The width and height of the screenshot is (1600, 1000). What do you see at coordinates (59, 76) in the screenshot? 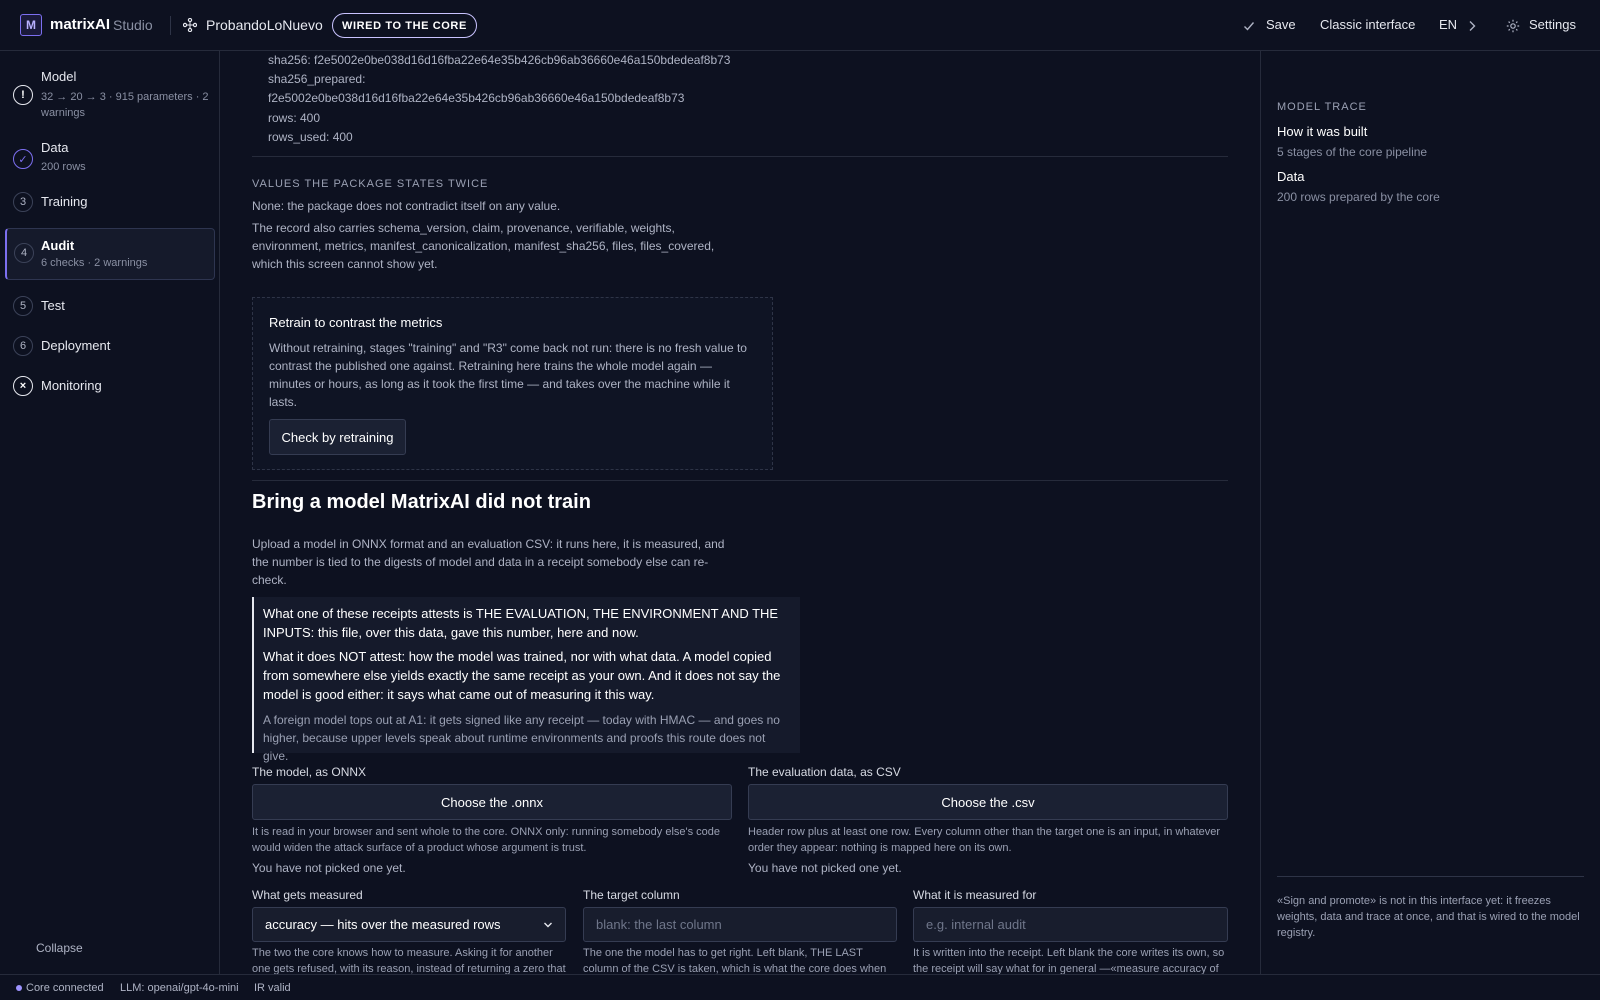
I see `sidebar-item-label: Model` at bounding box center [59, 76].